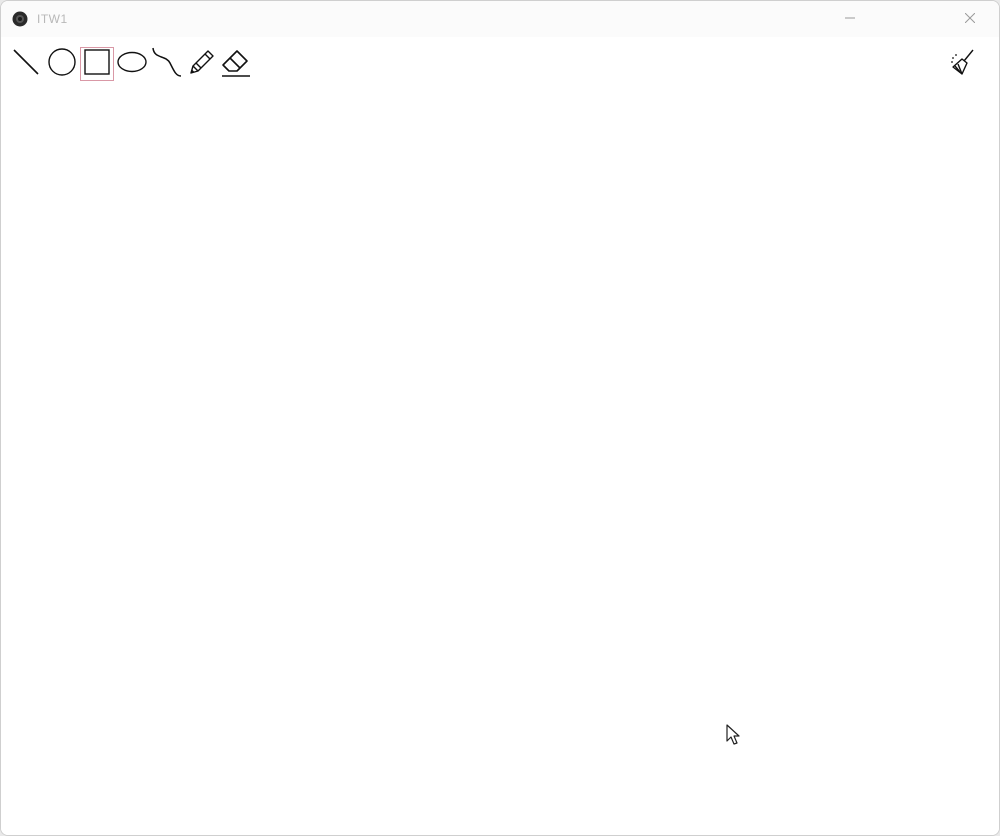  Describe the element at coordinates (500, 19) in the screenshot. I see `title-bar: ITW1` at that location.